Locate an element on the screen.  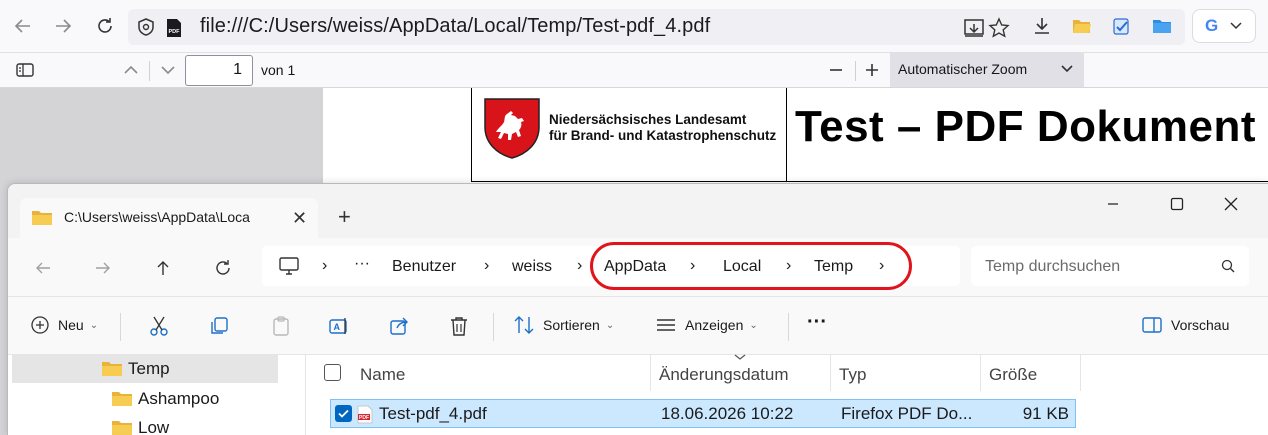
open-folder-icon is located at coordinates (1082, 26).